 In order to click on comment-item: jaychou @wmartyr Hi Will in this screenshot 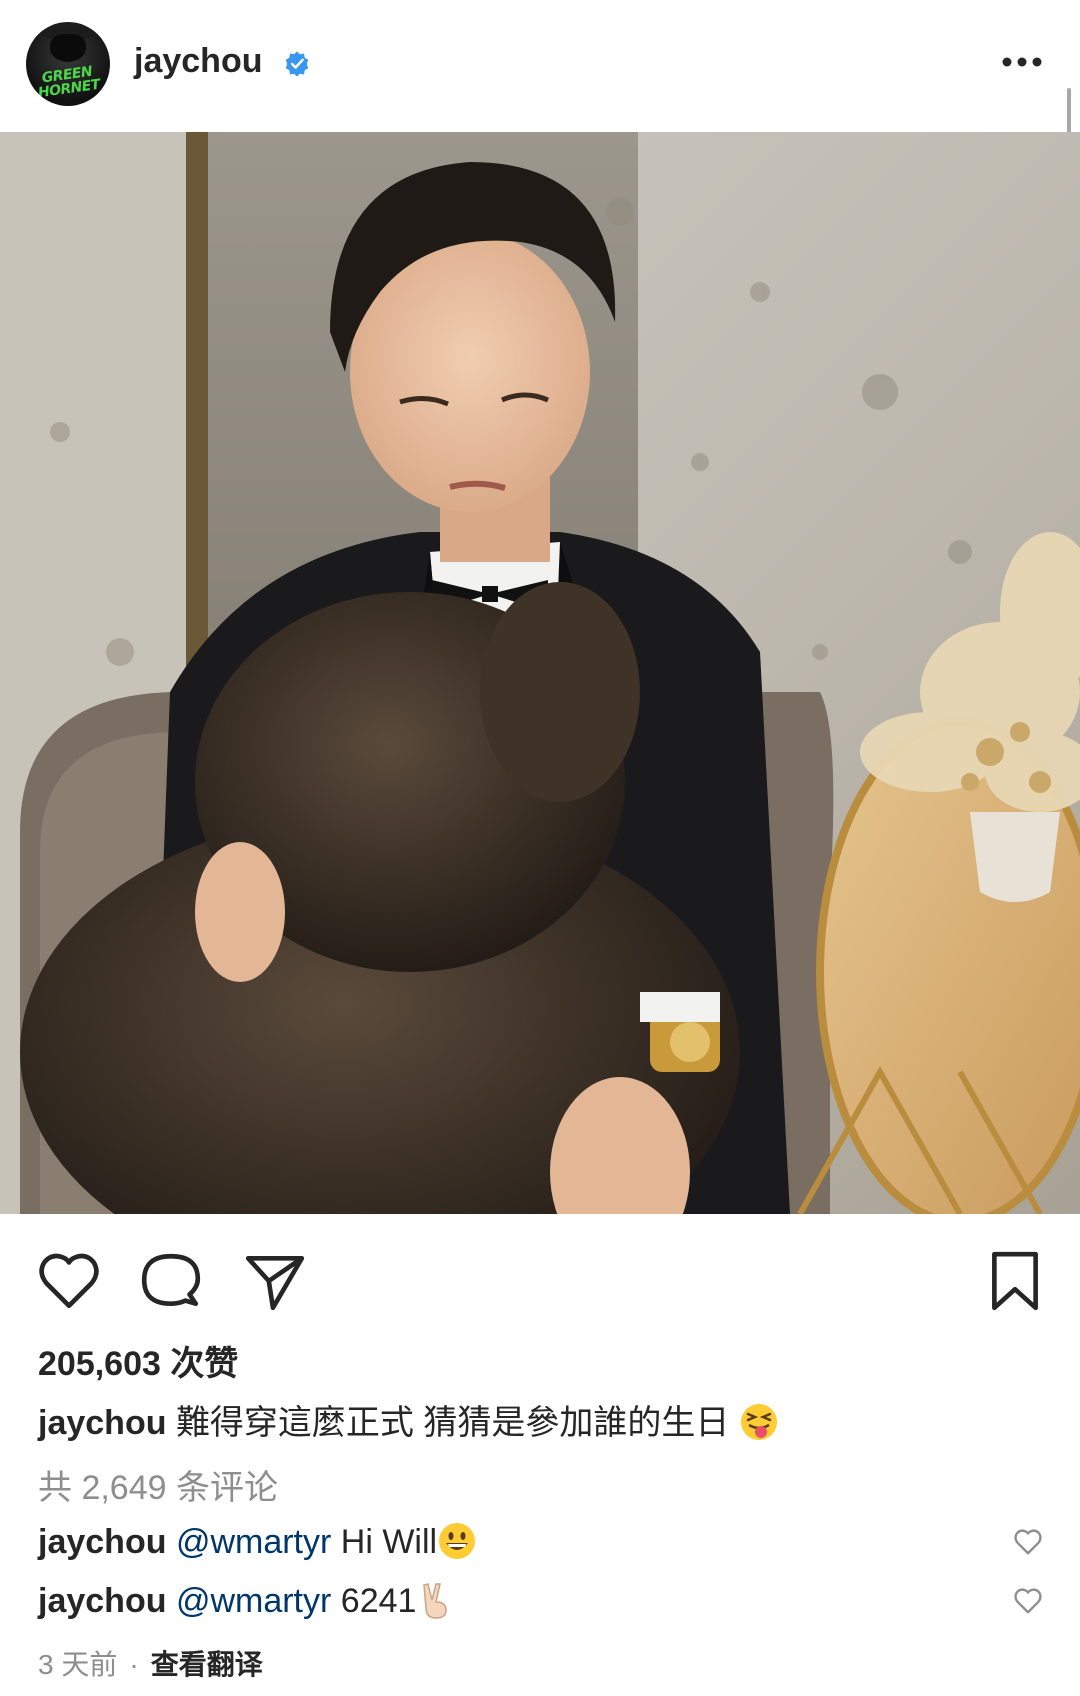, I will do `click(518, 1541)`.